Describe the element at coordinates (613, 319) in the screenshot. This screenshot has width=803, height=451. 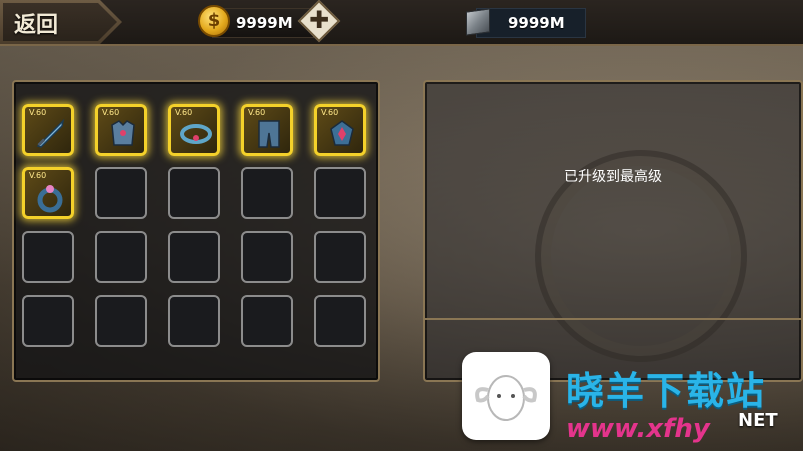
I see `detail-divider` at that location.